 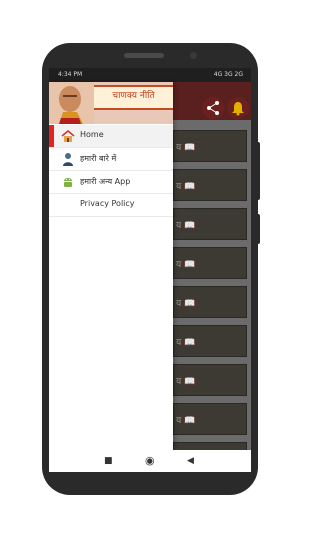 I want to click on front-camera, so click(x=193, y=55).